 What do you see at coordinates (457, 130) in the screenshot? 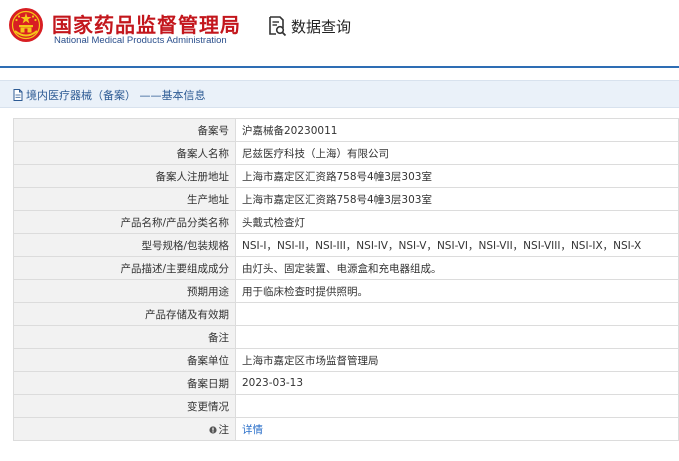
I see `field-value: 沪嘉械备20230011` at bounding box center [457, 130].